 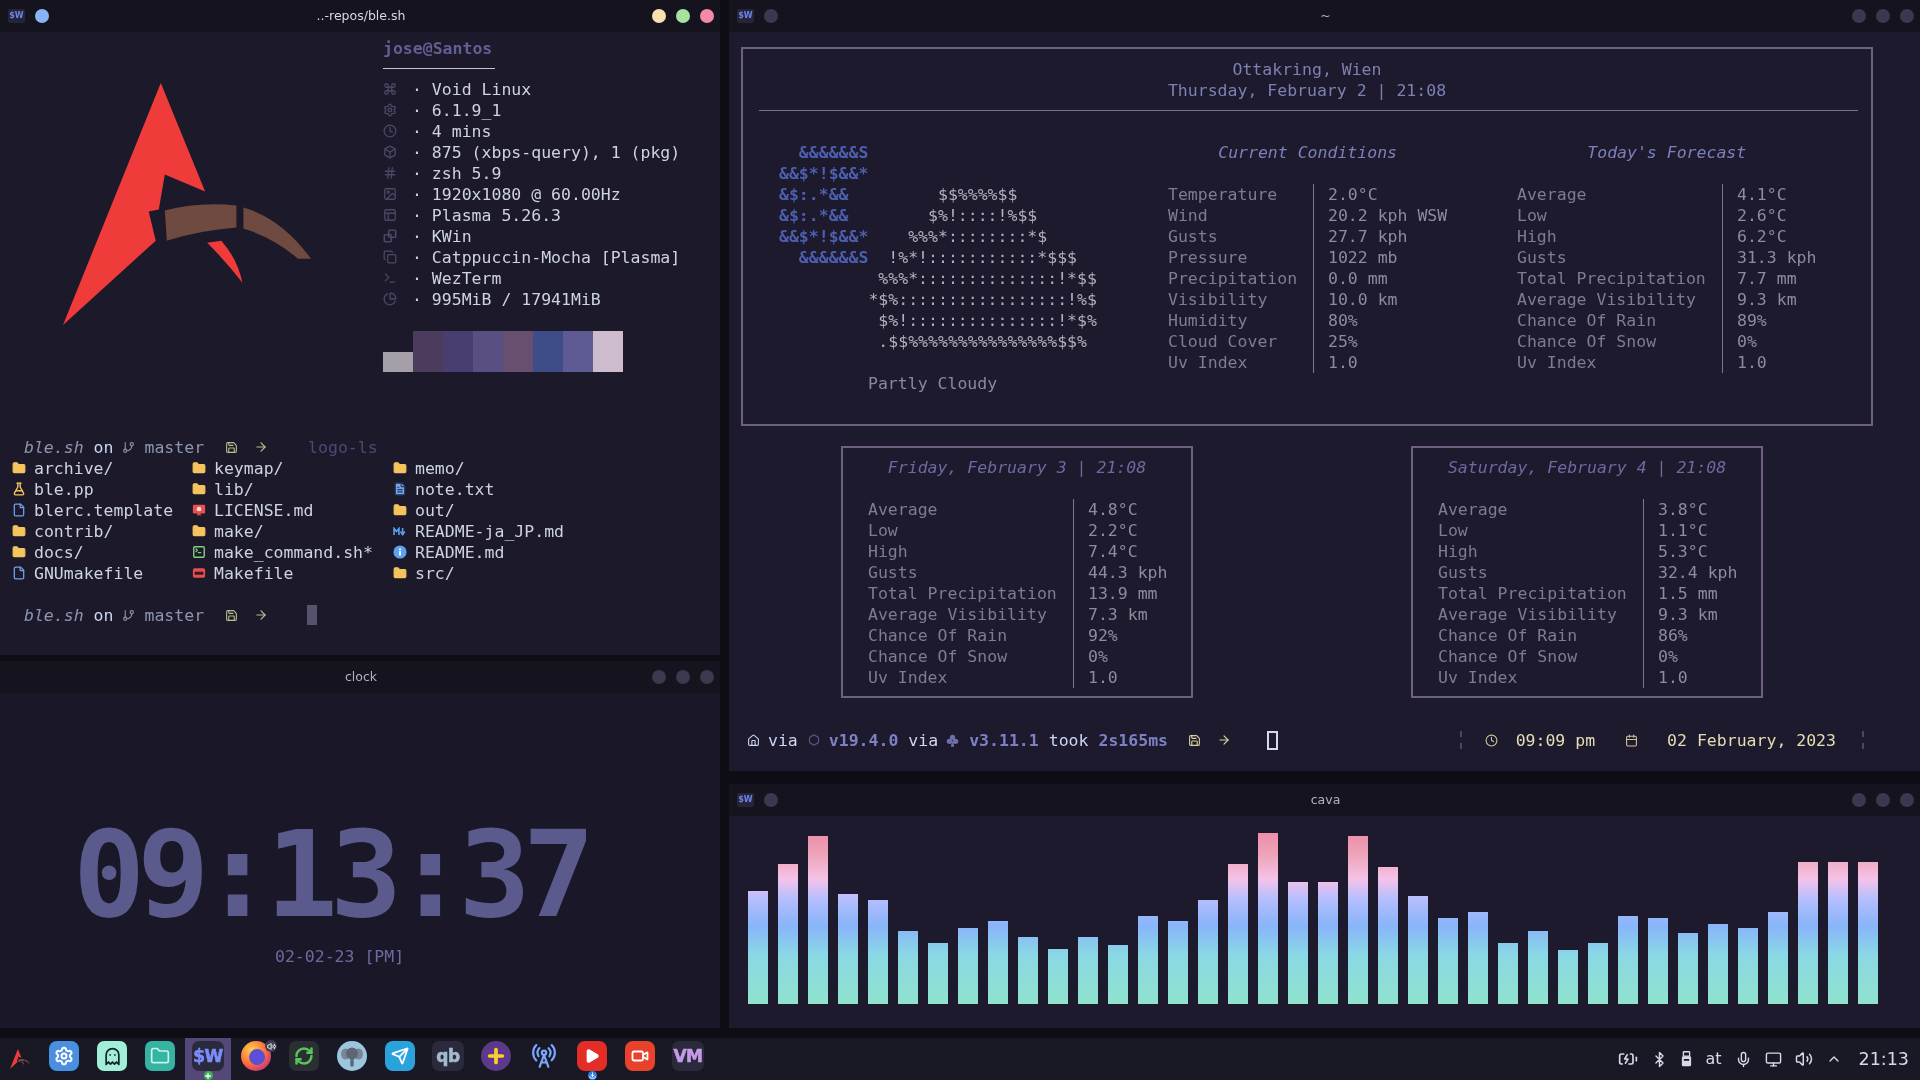 I want to click on ghost-icon, so click(x=112, y=1056).